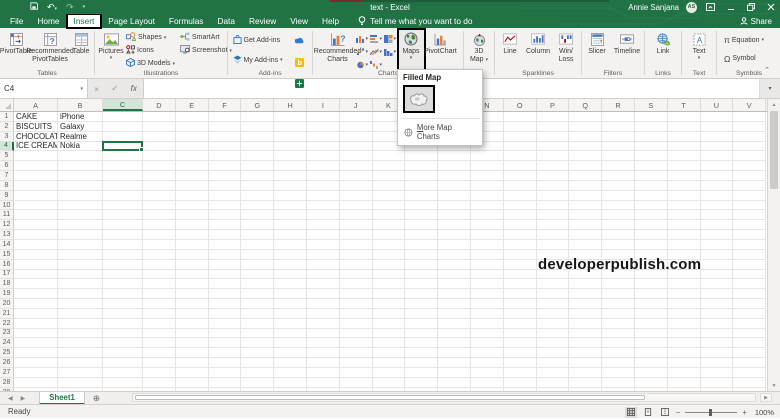  I want to click on vertical-scrollbar: ▲ ▼, so click(773, 245).